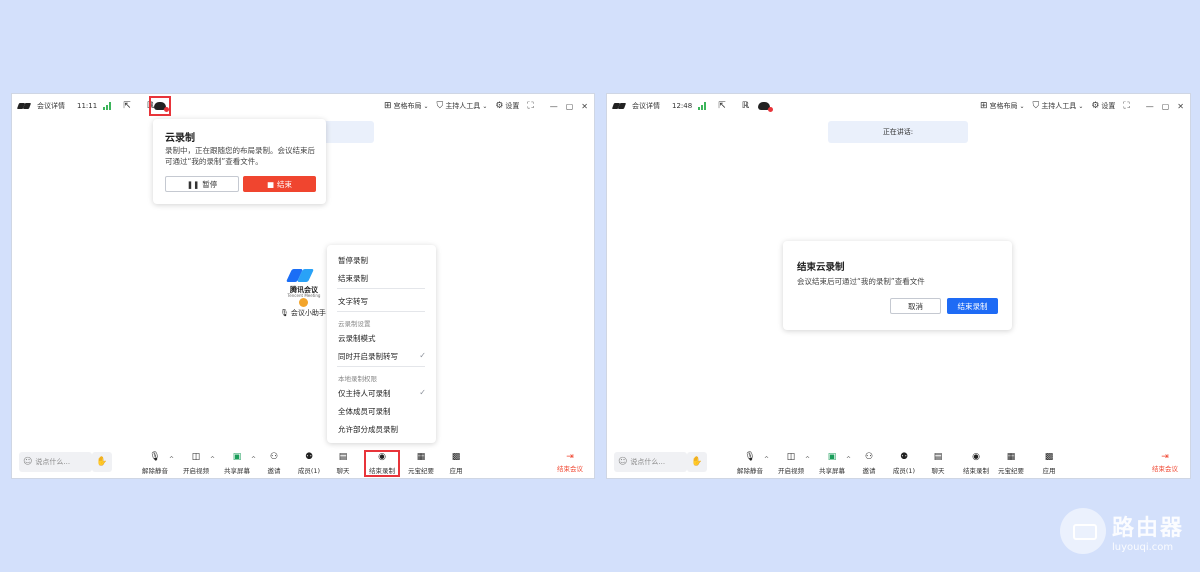  Describe the element at coordinates (623, 462) in the screenshot. I see `emoji-icon: ☺` at that location.